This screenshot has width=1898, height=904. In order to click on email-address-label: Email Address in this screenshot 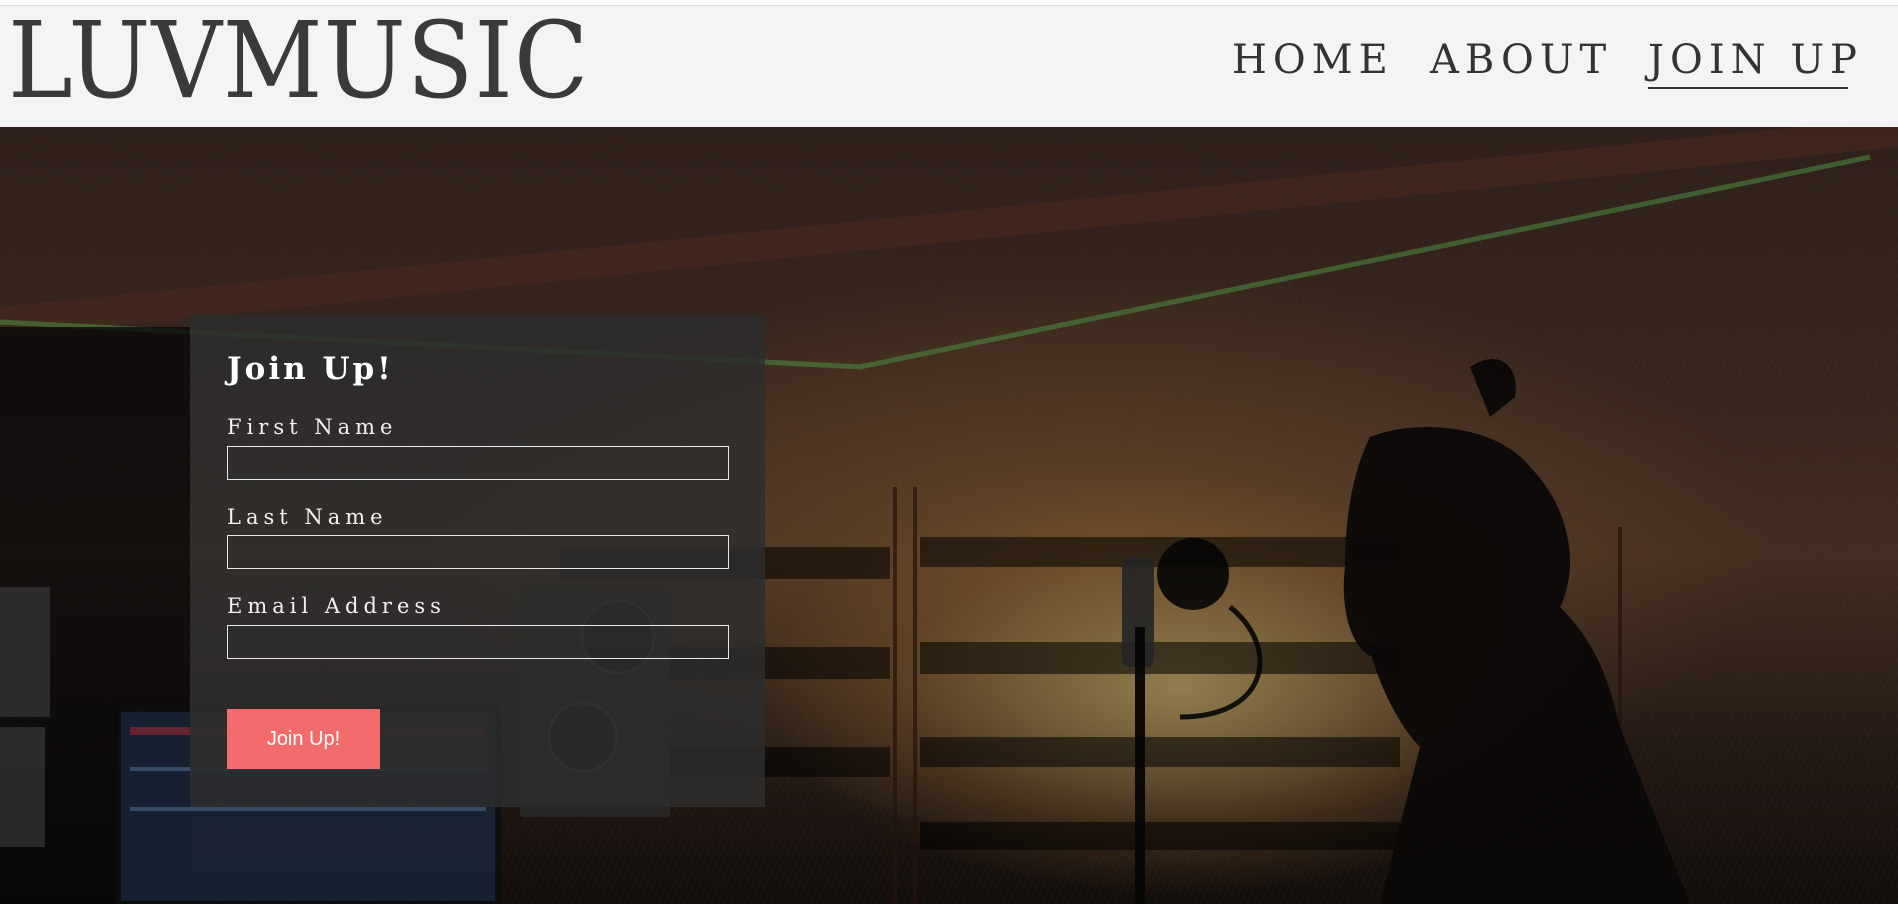, I will do `click(336, 606)`.